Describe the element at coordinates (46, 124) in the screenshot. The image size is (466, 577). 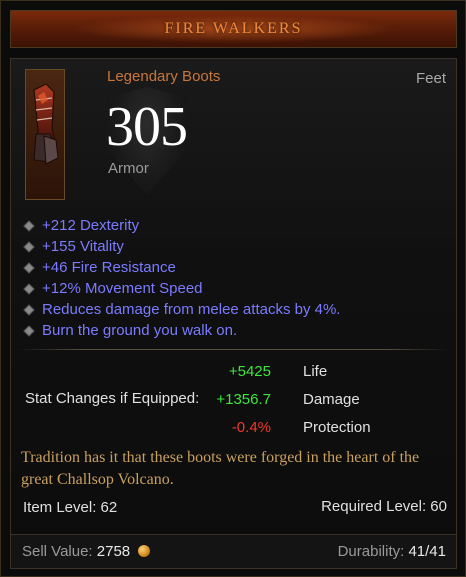
I see `boots-icon-art` at that location.